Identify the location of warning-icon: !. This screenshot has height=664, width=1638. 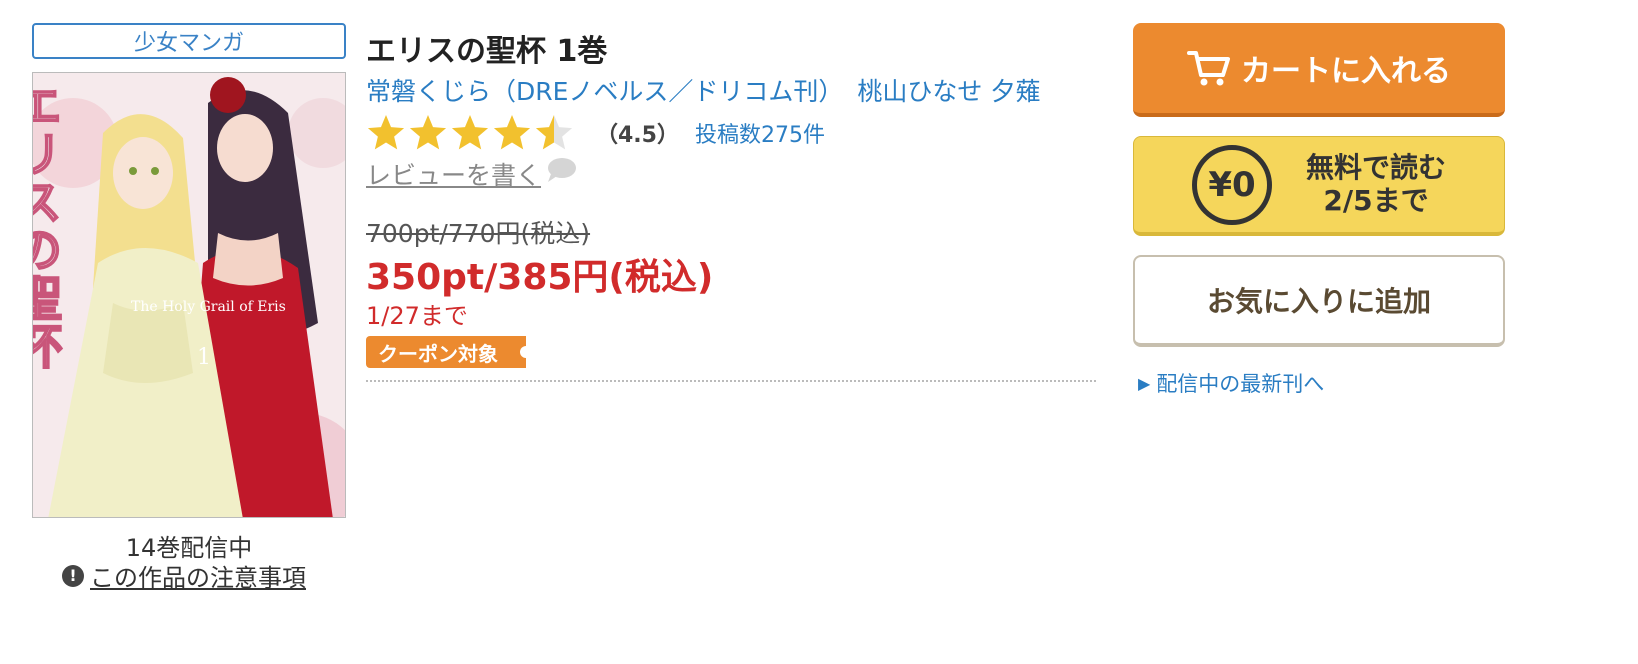
(73, 575).